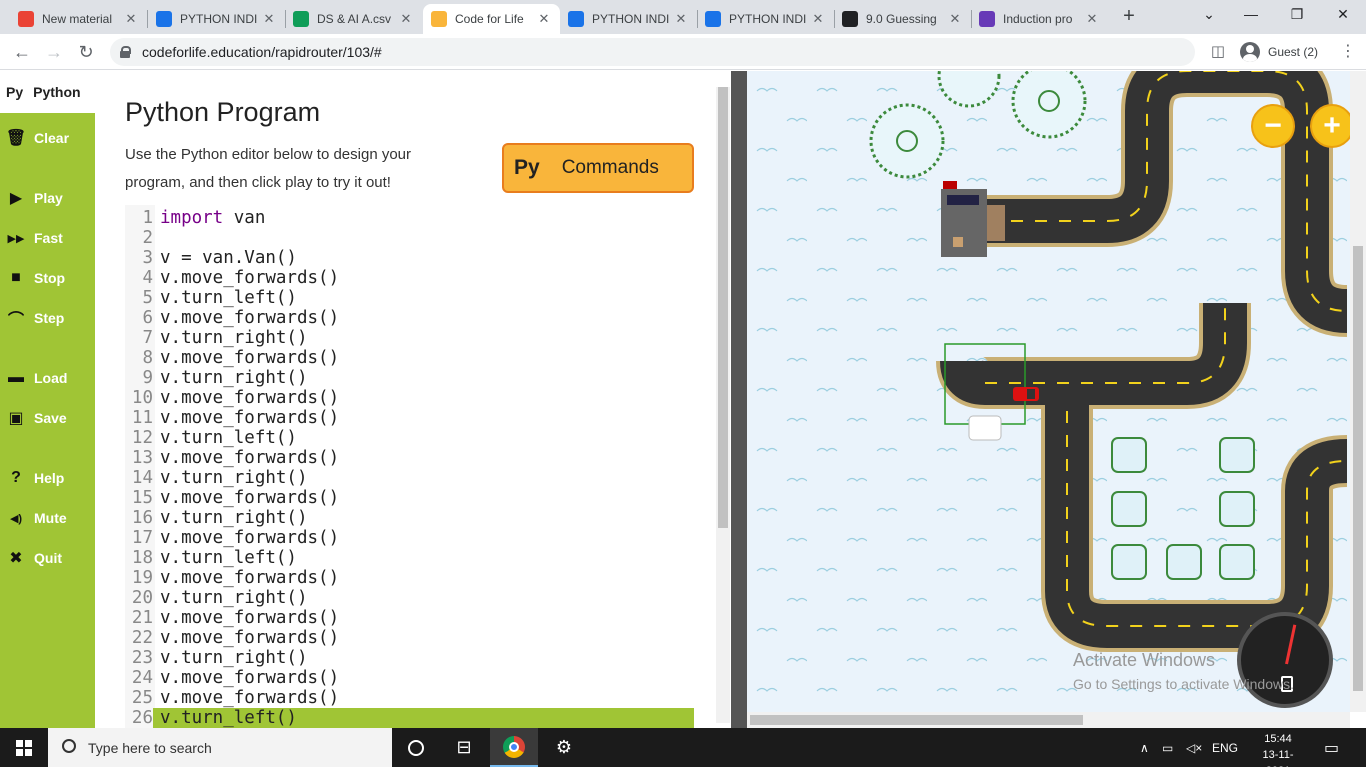 The width and height of the screenshot is (1366, 779). Describe the element at coordinates (652, 52) in the screenshot. I see `address-bar: codeforlife.education/rapidrouter/103/#` at that location.